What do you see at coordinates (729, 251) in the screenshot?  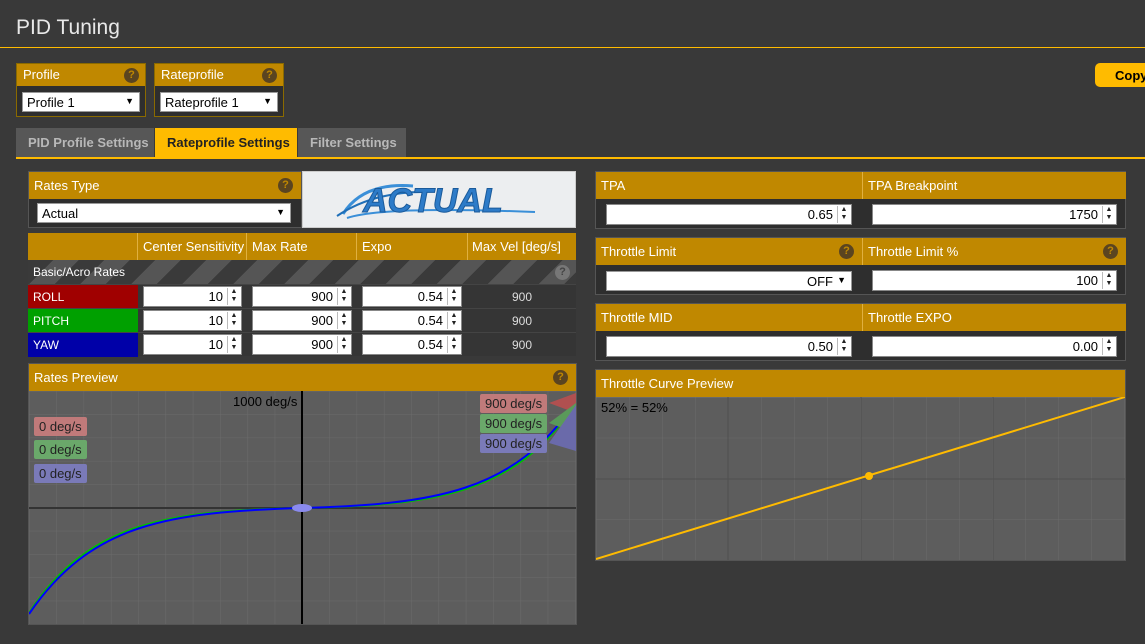 I see `throttle-limit-header: Throttle Limit ?` at bounding box center [729, 251].